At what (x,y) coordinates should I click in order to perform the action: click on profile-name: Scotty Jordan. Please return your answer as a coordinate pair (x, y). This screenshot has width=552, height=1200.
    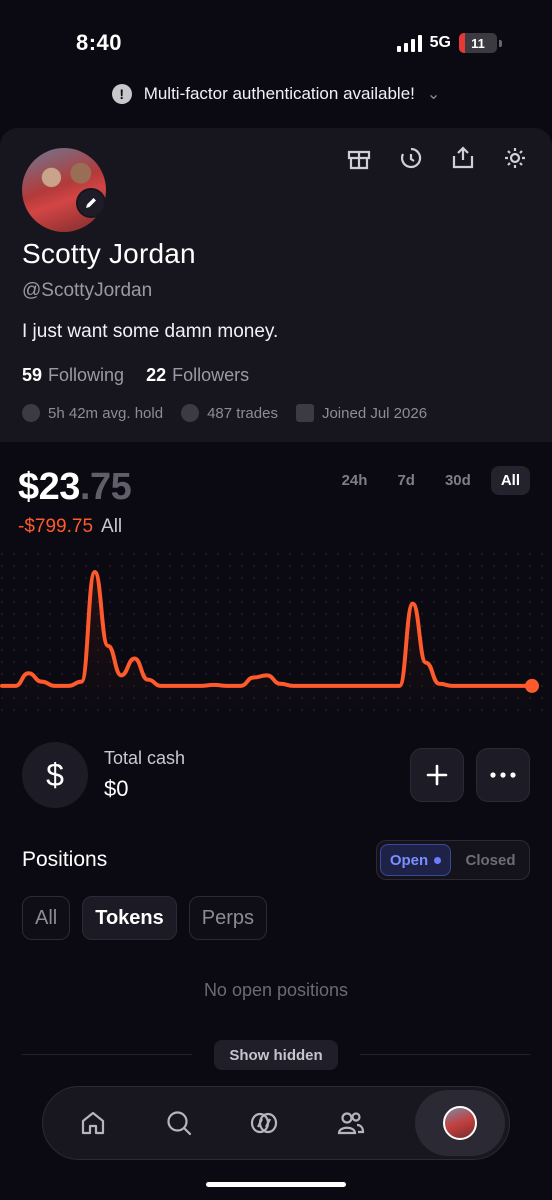
    Looking at the image, I should click on (109, 253).